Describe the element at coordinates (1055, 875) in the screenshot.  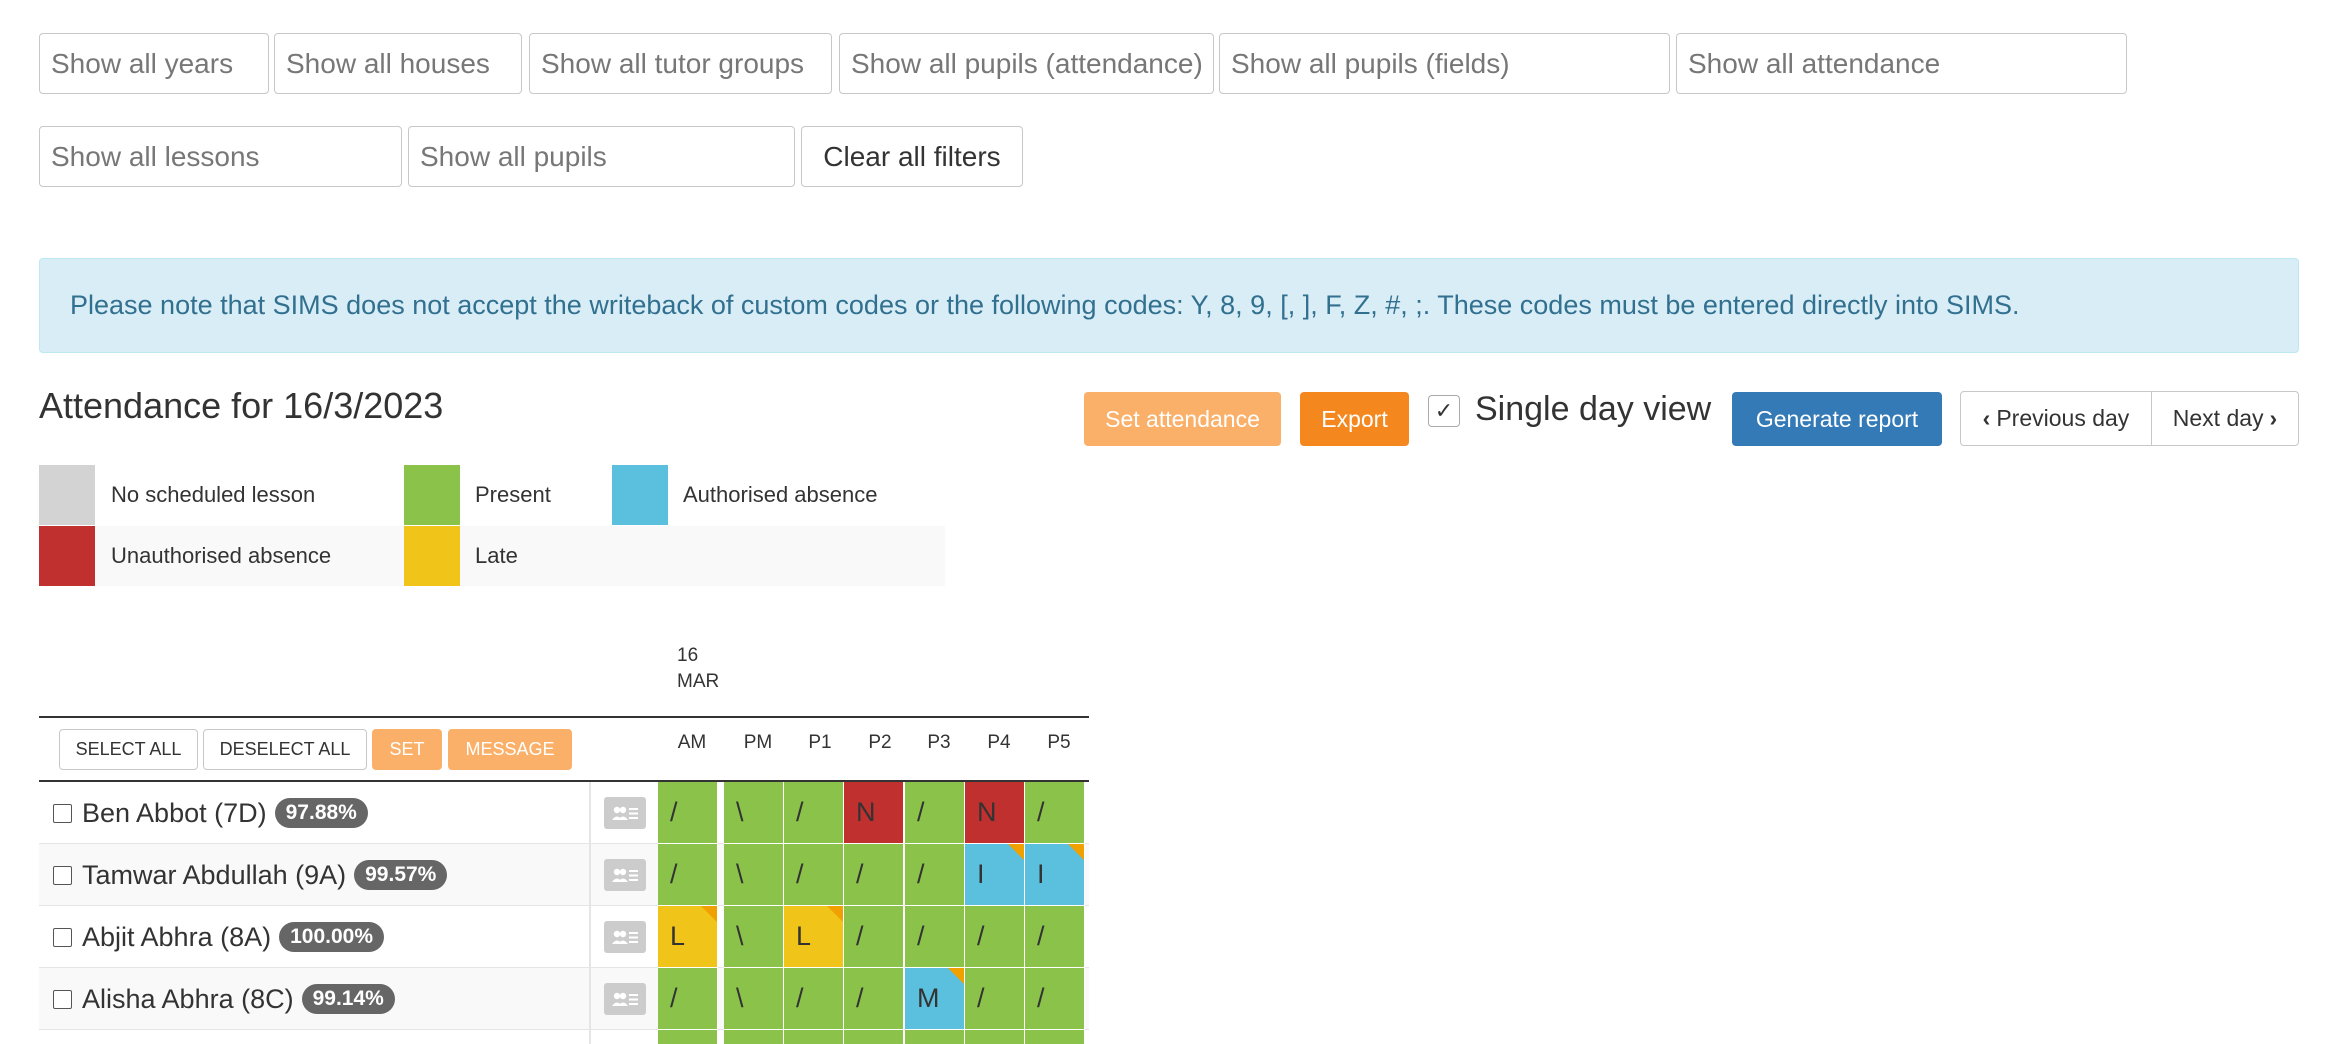
I see `attendance-cell-p5: I` at that location.